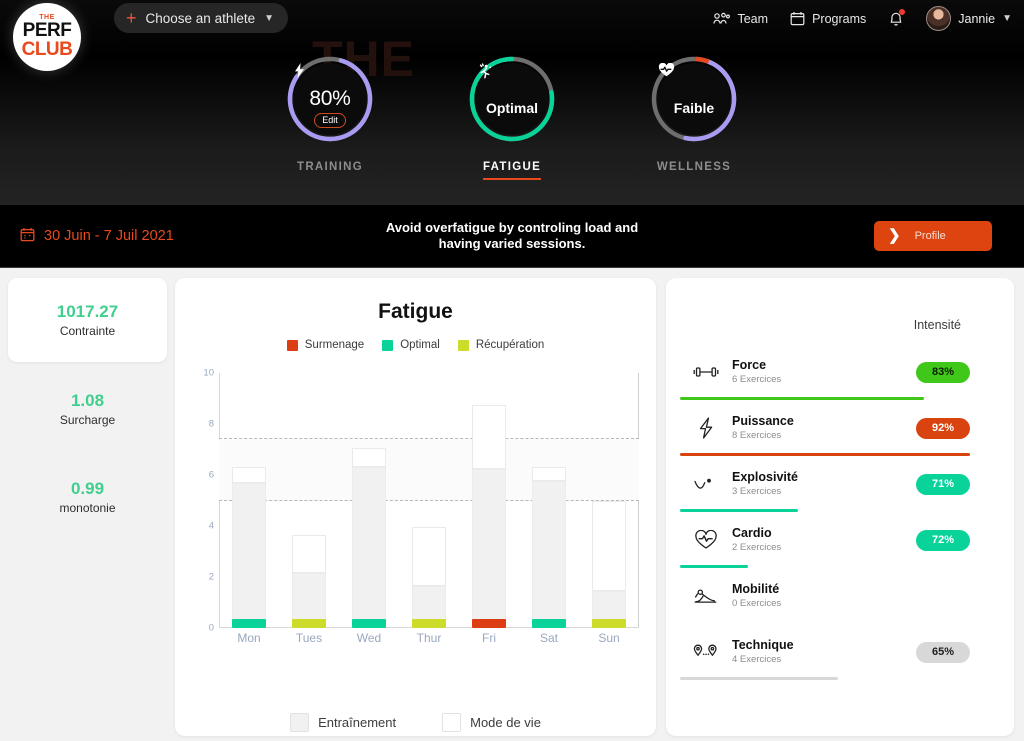  Describe the element at coordinates (757, 435) in the screenshot. I see `category-exercise-count: 8 Exercices` at that location.